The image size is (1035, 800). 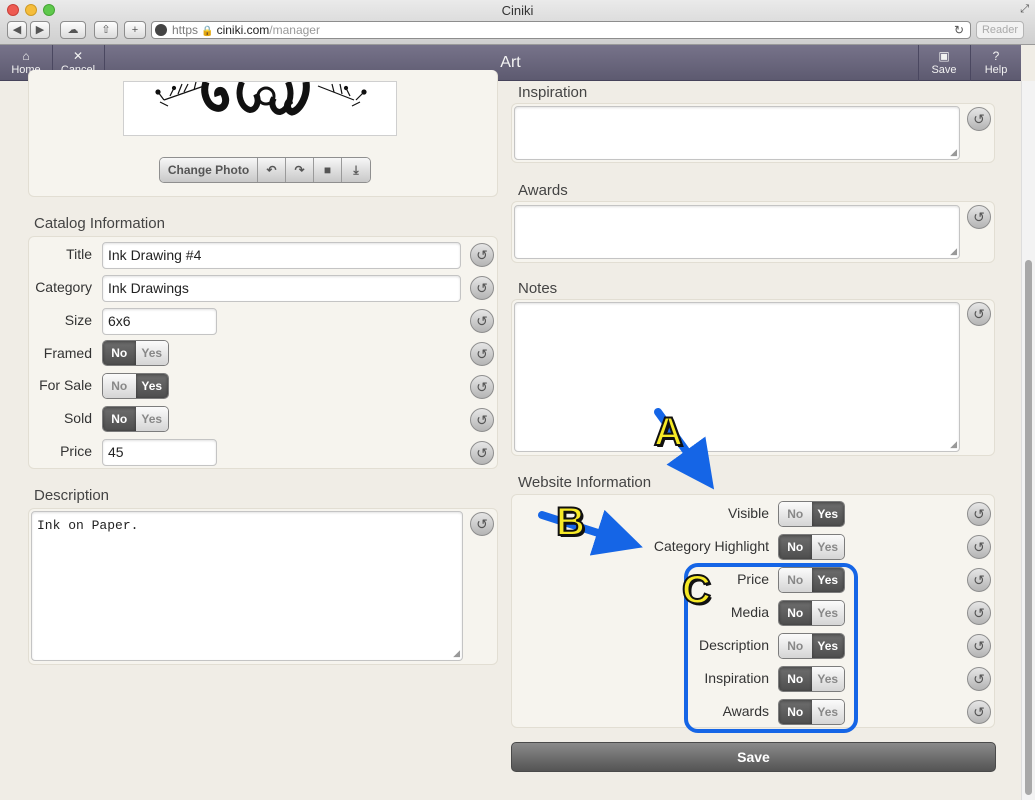 I want to click on callout-a: A, so click(x=668, y=432).